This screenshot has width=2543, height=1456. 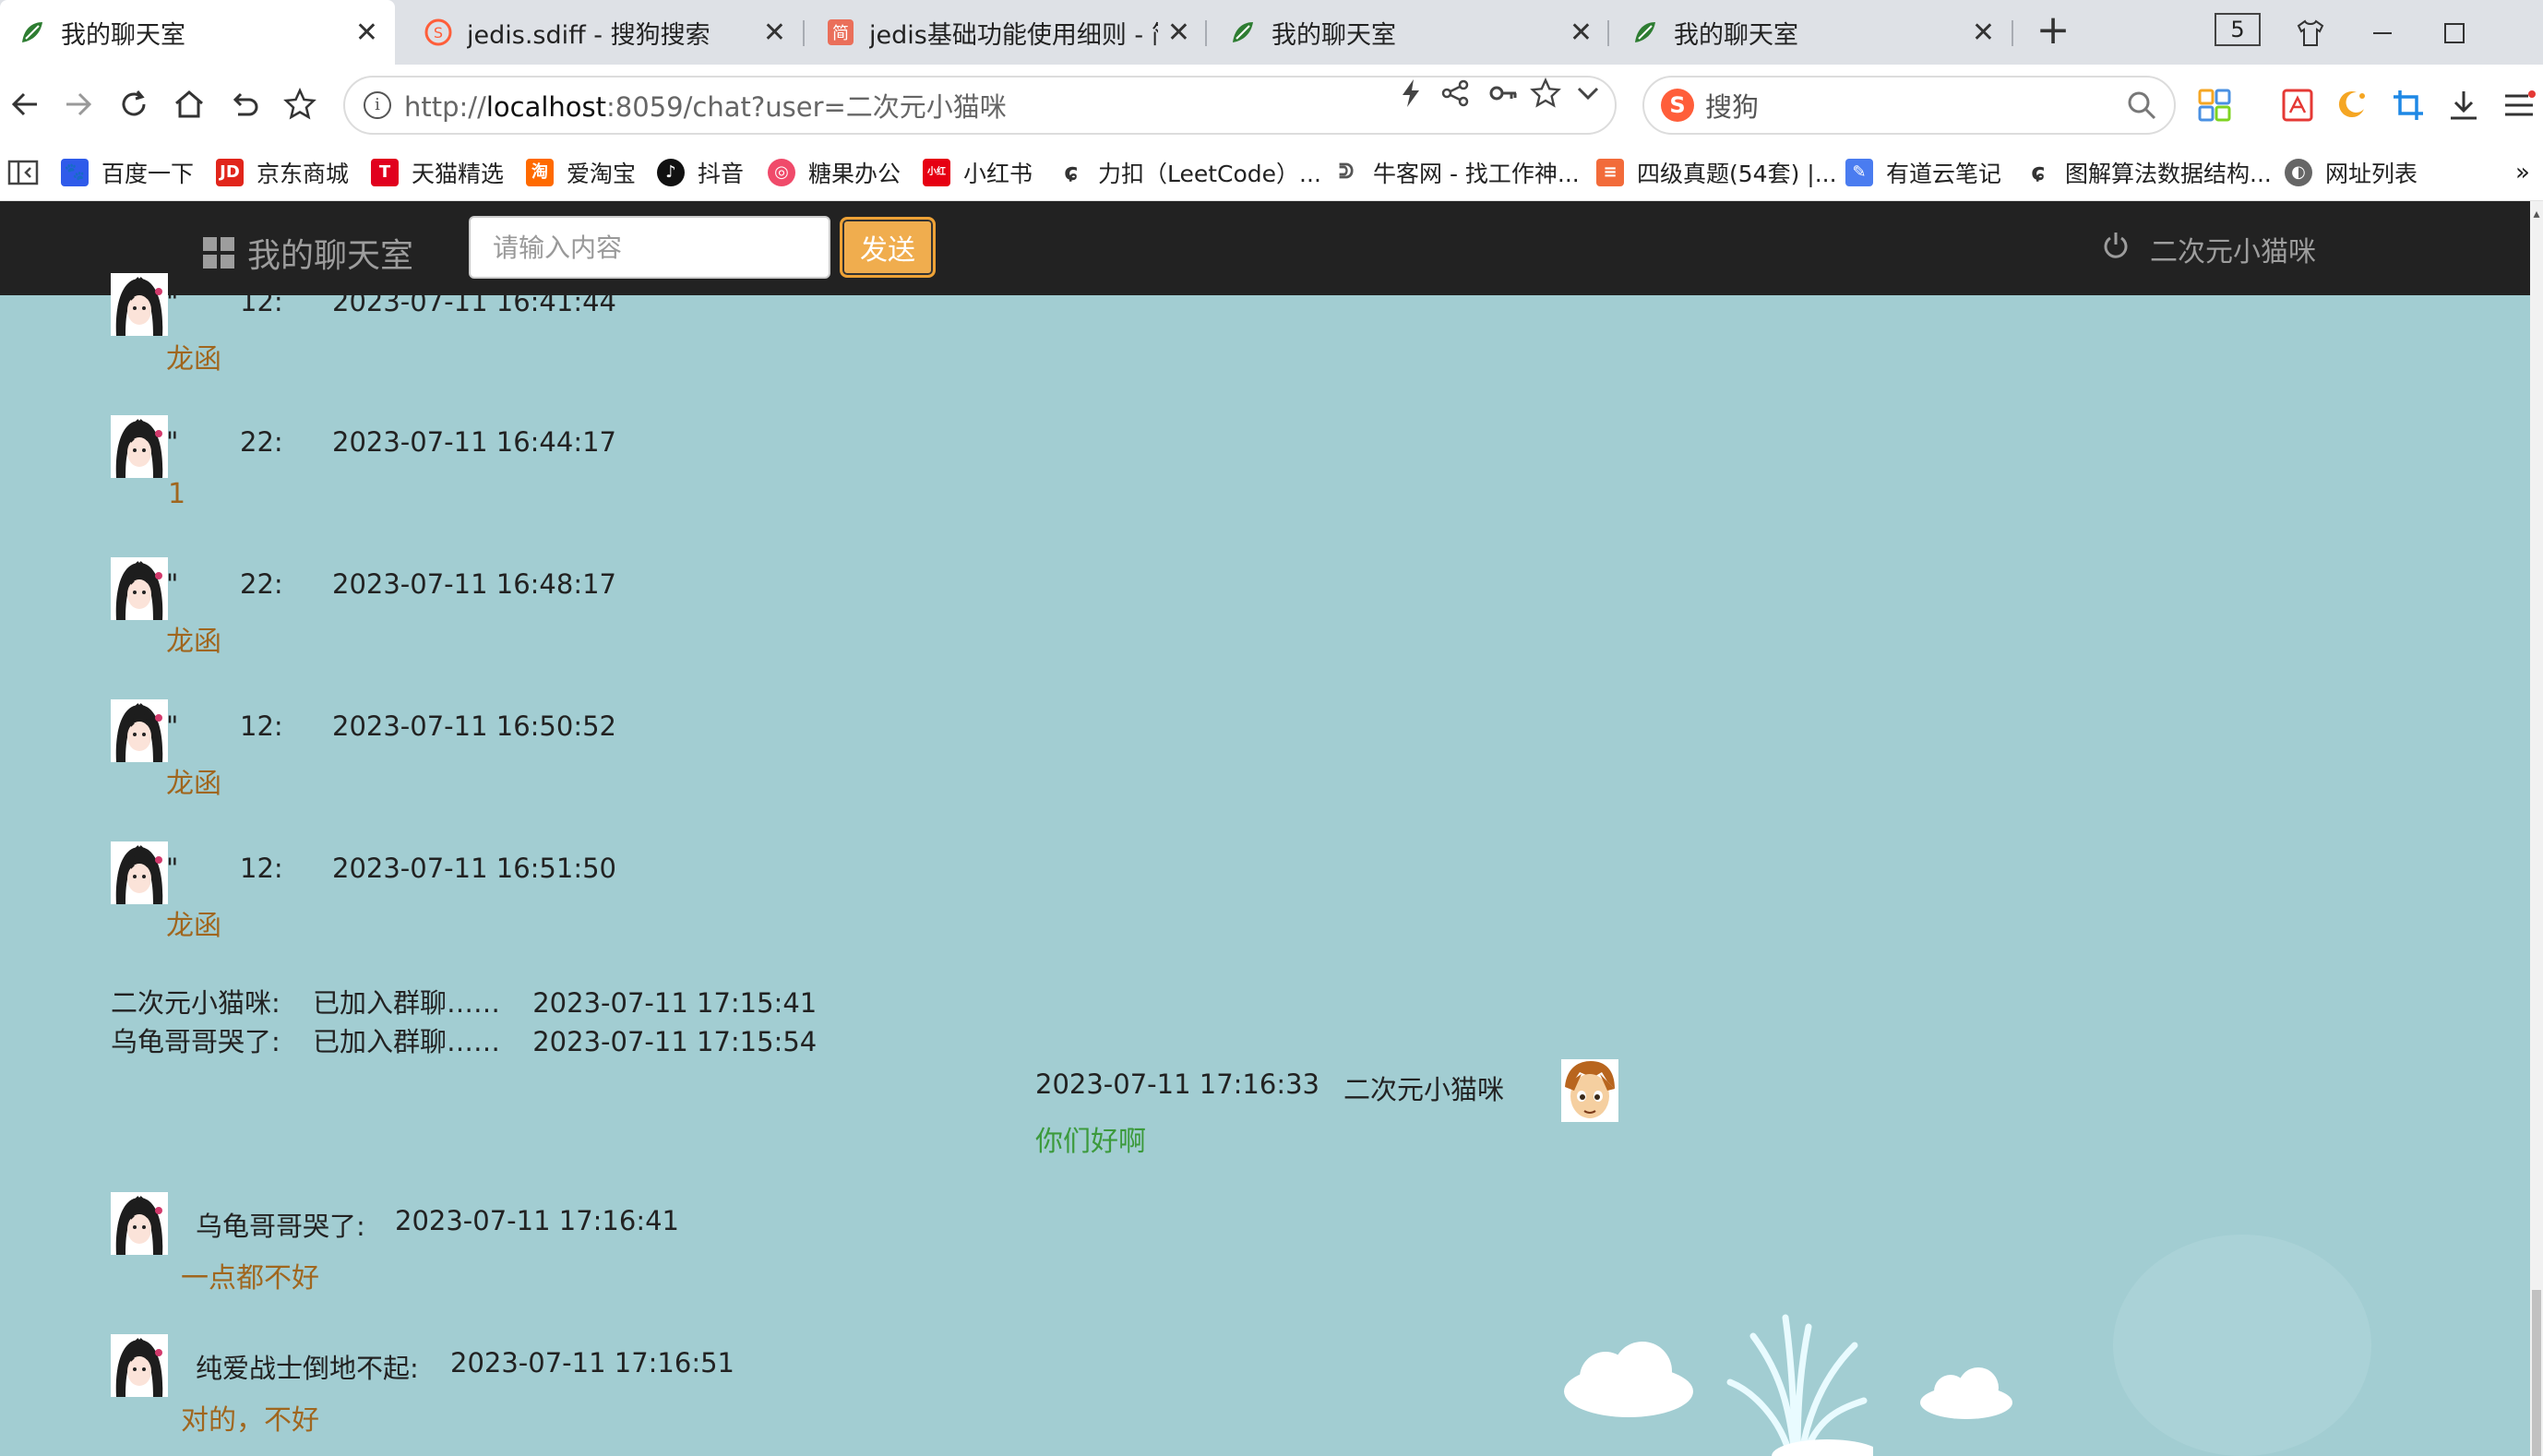 I want to click on reload-button, so click(x=134, y=104).